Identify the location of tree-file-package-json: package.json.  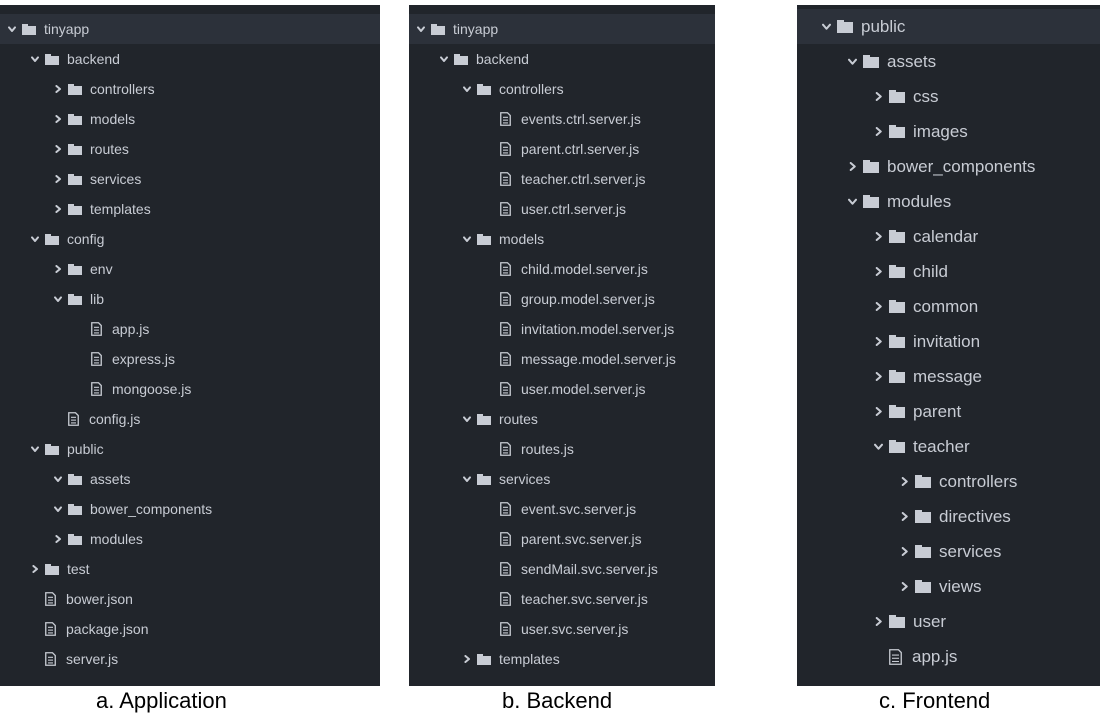
(190, 629).